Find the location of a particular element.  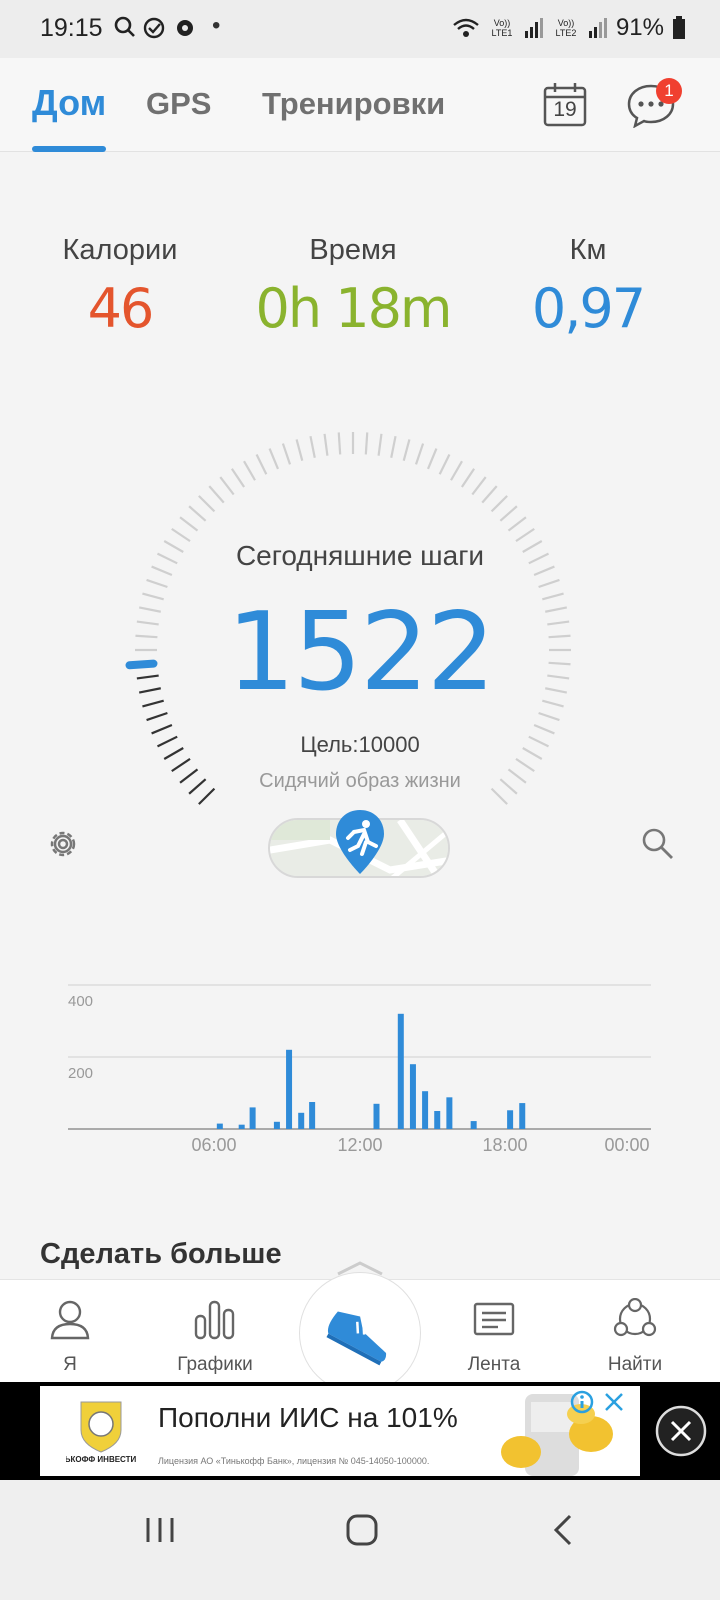

settings-icon is located at coordinates (63, 844).